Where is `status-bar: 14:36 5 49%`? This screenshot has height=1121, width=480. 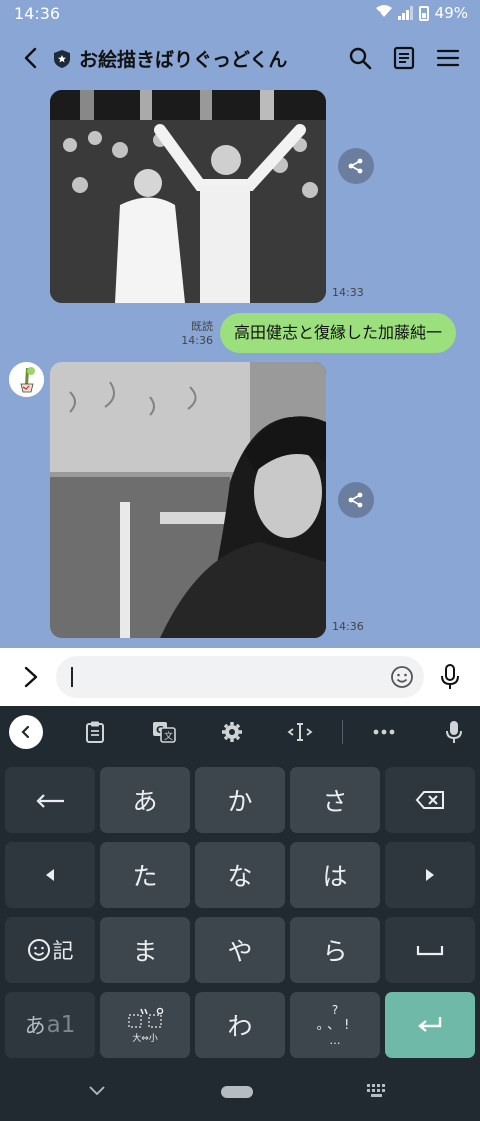 status-bar: 14:36 5 49% is located at coordinates (240, 14).